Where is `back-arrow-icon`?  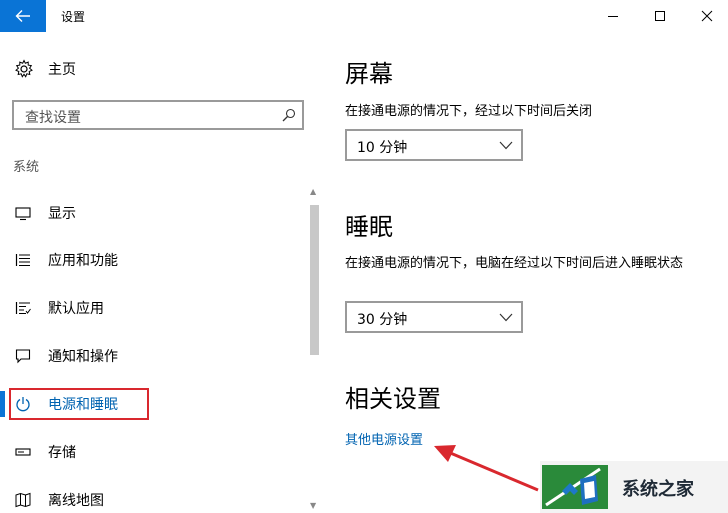 back-arrow-icon is located at coordinates (22, 16).